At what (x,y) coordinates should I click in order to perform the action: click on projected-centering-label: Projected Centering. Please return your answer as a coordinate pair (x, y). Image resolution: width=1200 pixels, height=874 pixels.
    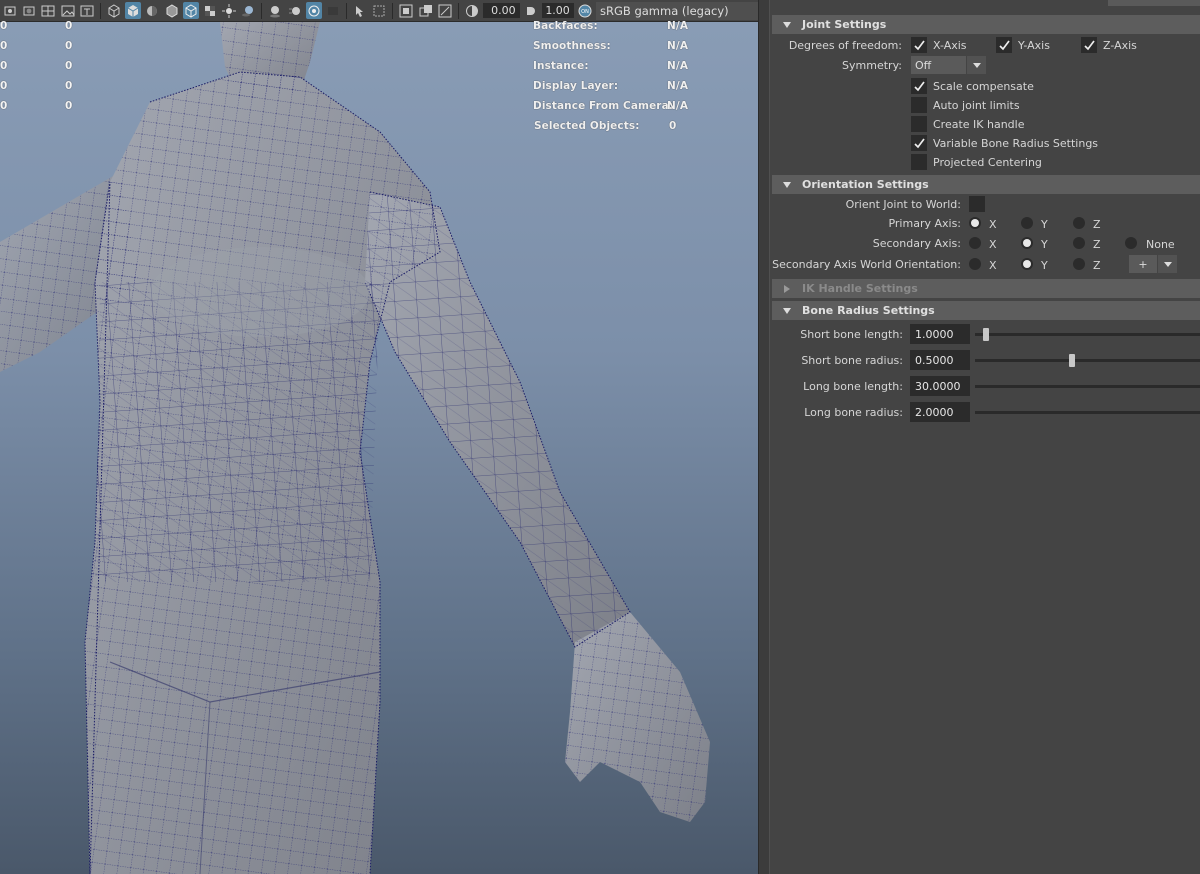
    Looking at the image, I should click on (987, 162).